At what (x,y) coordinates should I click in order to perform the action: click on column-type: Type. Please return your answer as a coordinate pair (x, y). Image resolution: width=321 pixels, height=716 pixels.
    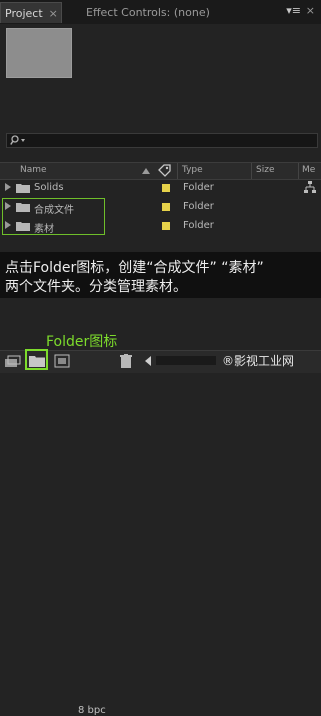
    Looking at the image, I should click on (192, 170).